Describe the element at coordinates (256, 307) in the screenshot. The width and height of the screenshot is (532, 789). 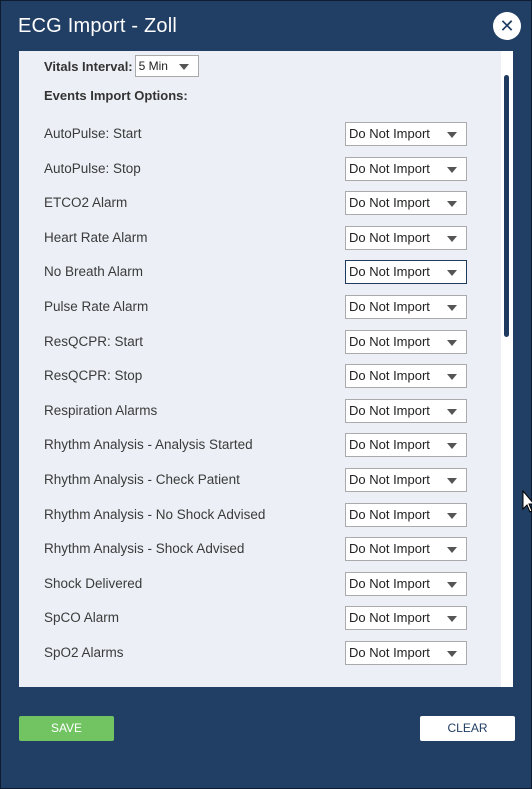
I see `event-option-row: Pulse Rate Alarm Do Not Import` at that location.